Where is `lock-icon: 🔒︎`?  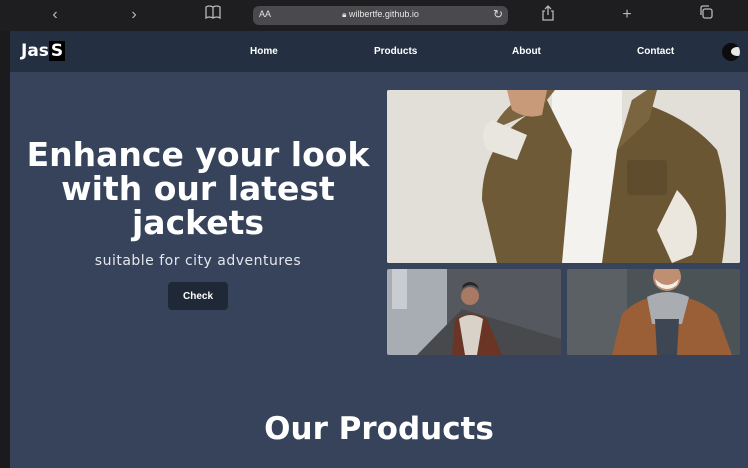
lock-icon: 🔒︎ is located at coordinates (344, 14).